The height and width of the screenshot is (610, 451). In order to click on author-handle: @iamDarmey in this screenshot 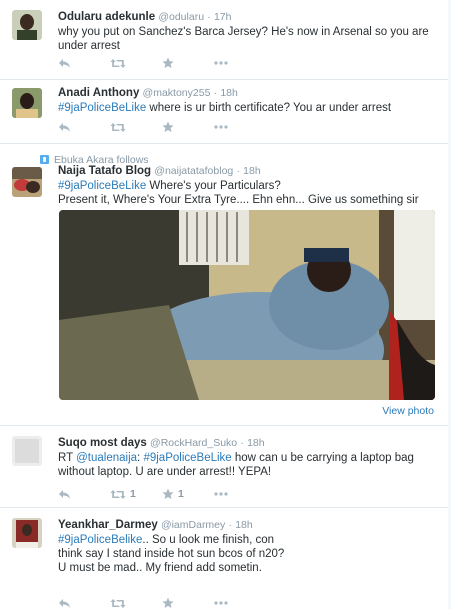, I will do `click(193, 525)`.